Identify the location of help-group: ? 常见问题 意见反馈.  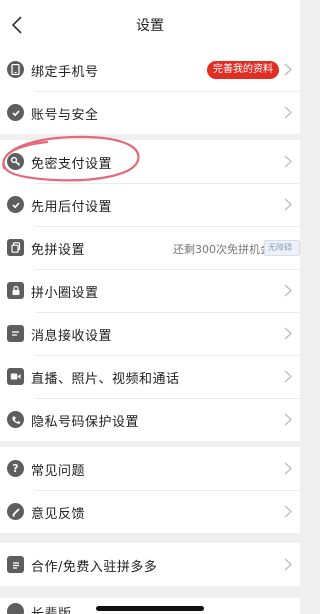
(150, 490).